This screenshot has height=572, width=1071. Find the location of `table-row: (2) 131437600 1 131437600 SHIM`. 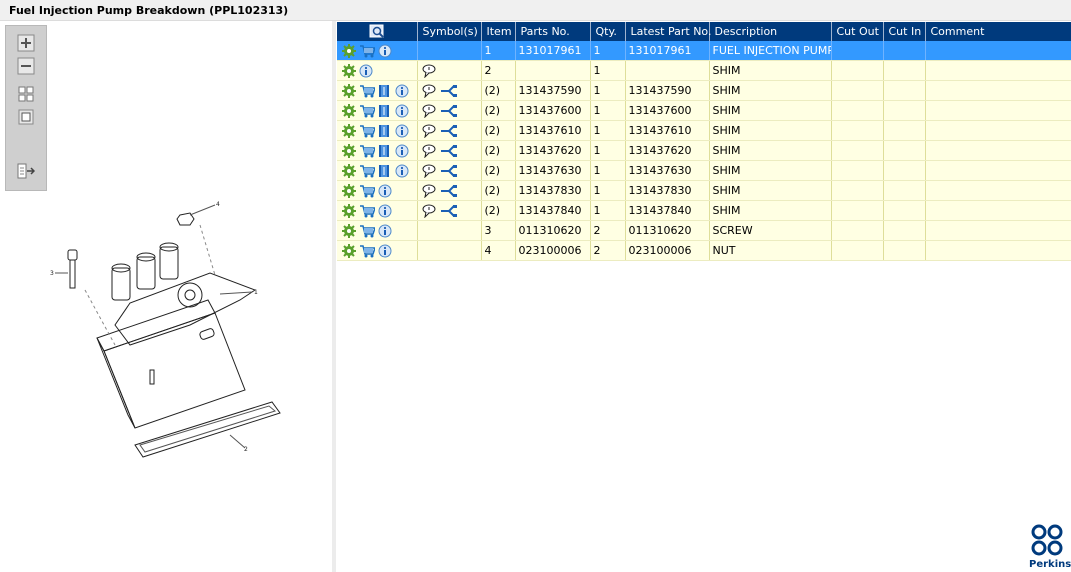

table-row: (2) 131437600 1 131437600 SHIM is located at coordinates (704, 110).